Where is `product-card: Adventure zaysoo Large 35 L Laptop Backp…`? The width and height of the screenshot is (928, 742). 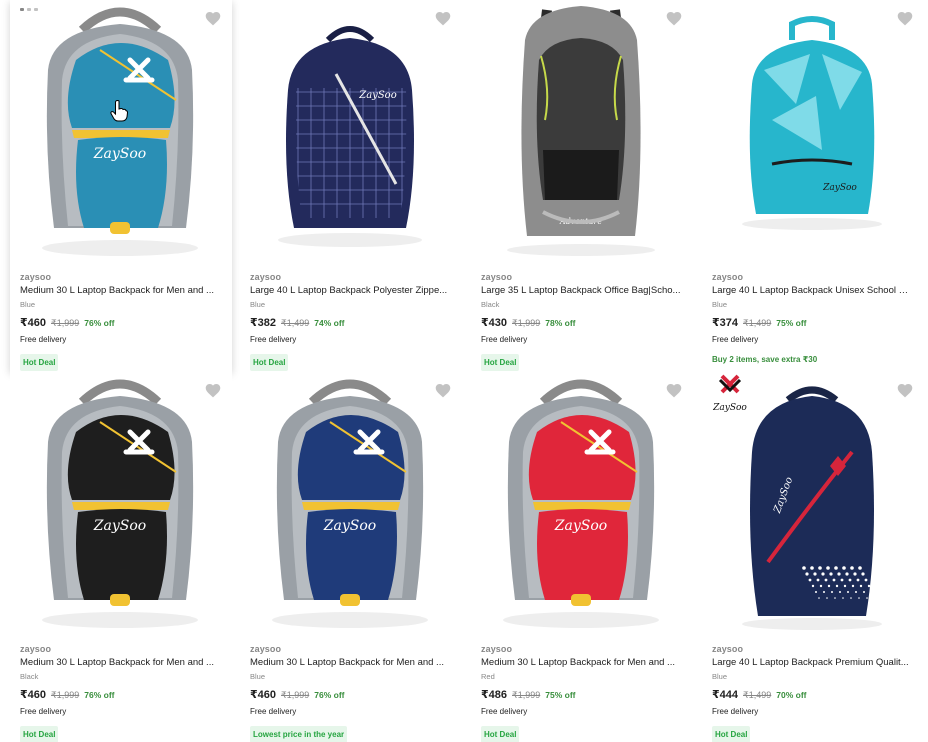
product-card: Adventure zaysoo Large 35 L Laptop Backp… is located at coordinates (582, 186).